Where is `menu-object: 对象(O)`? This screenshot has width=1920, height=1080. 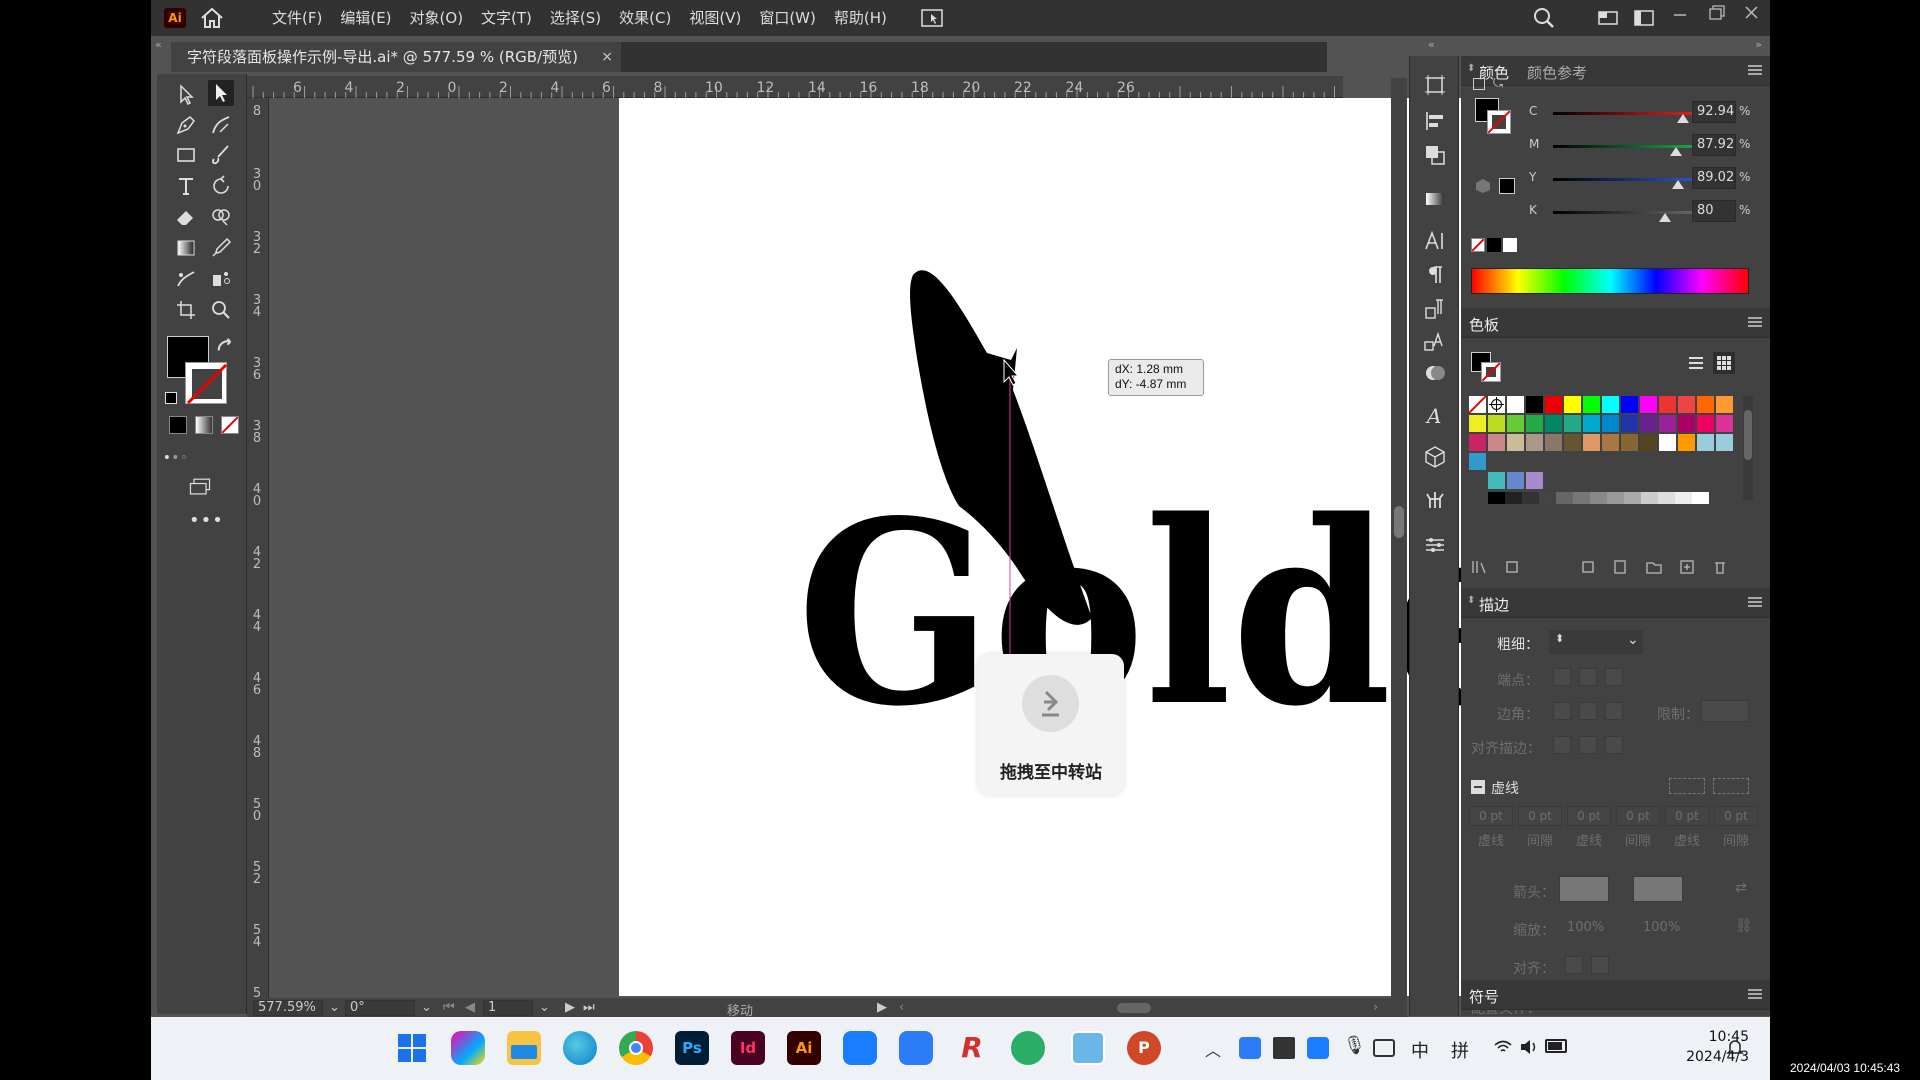
menu-object: 对象(O) is located at coordinates (437, 18).